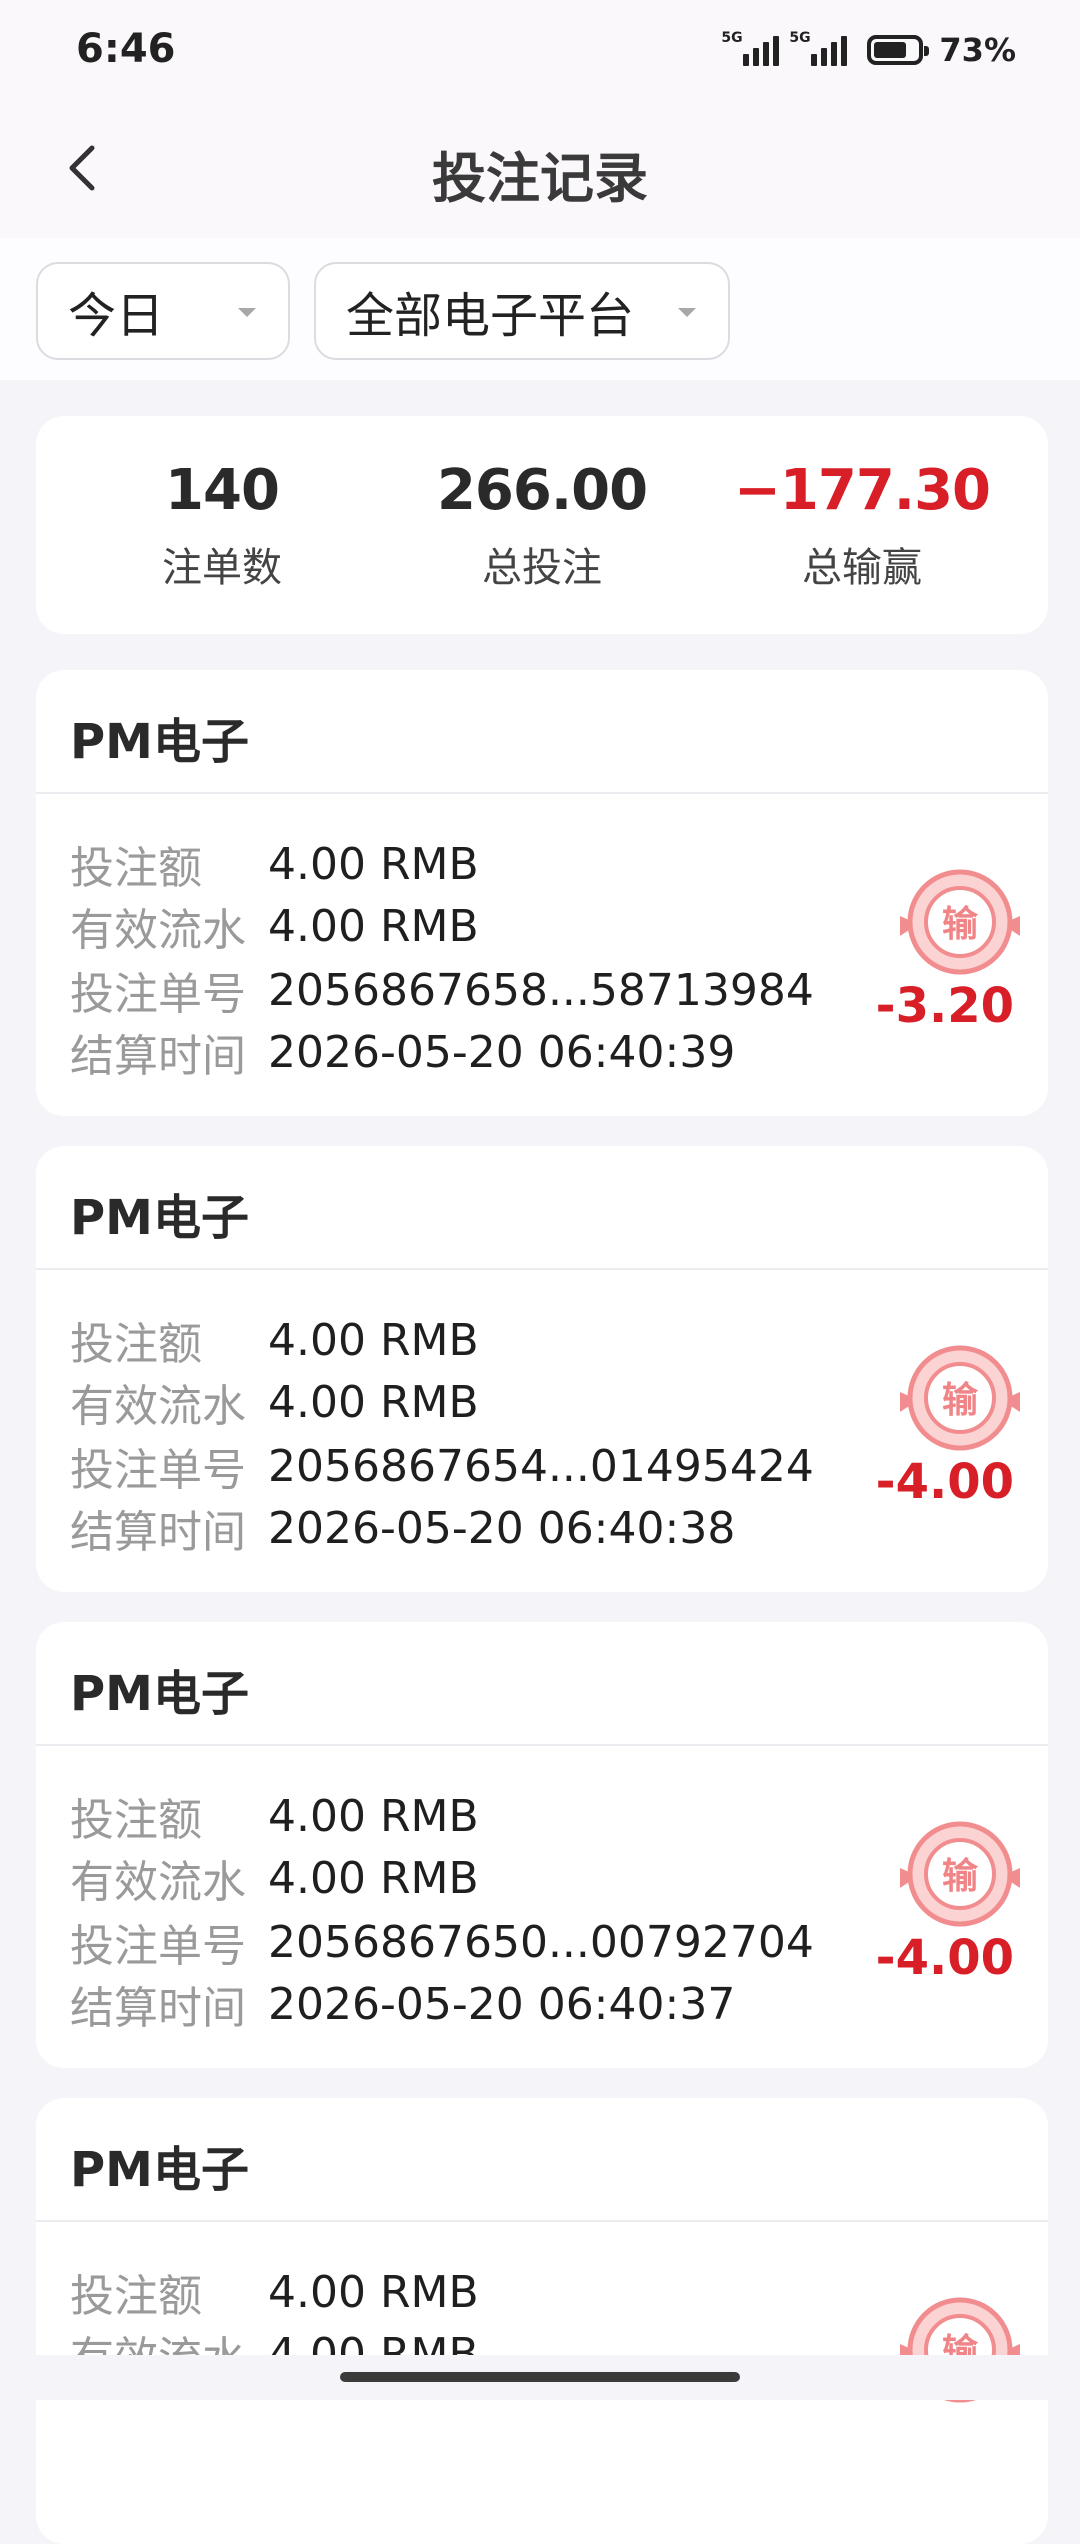 The width and height of the screenshot is (1080, 2544). I want to click on record-row-order: 投注单号 2056867650...00792704, so click(442, 1943).